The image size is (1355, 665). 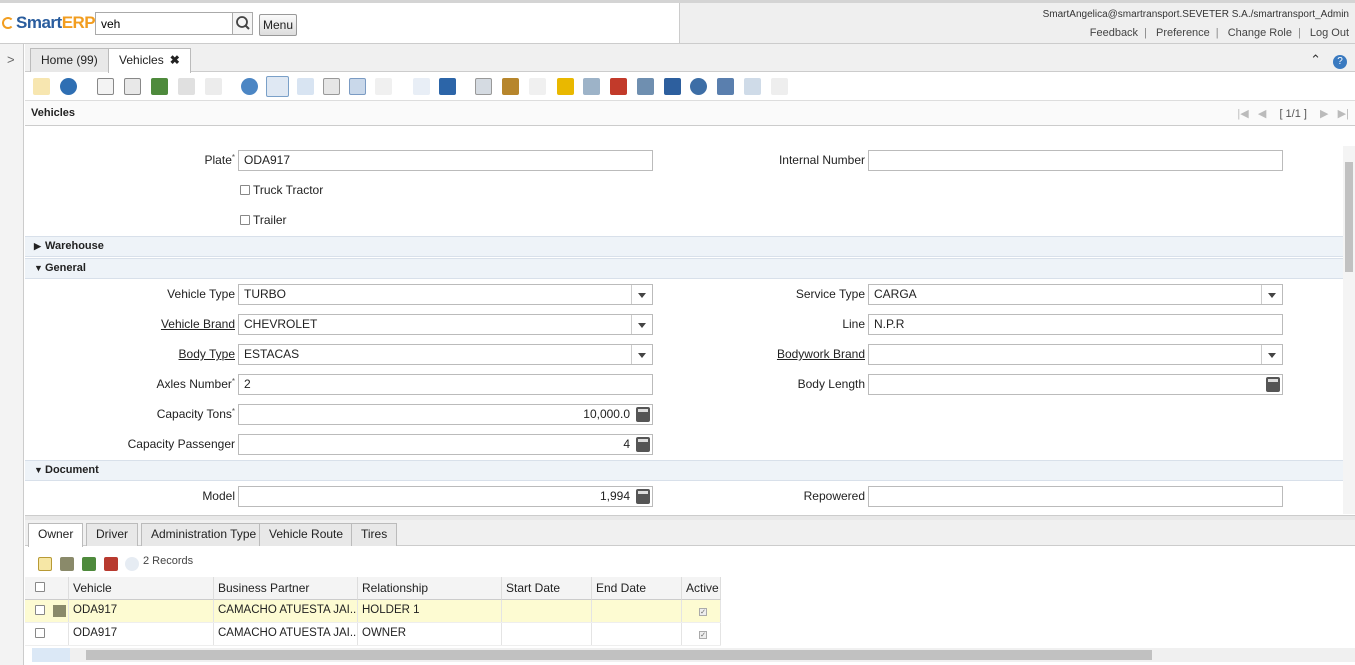 I want to click on vehicle-brand-label: Vehicle Brand, so click(x=160, y=324).